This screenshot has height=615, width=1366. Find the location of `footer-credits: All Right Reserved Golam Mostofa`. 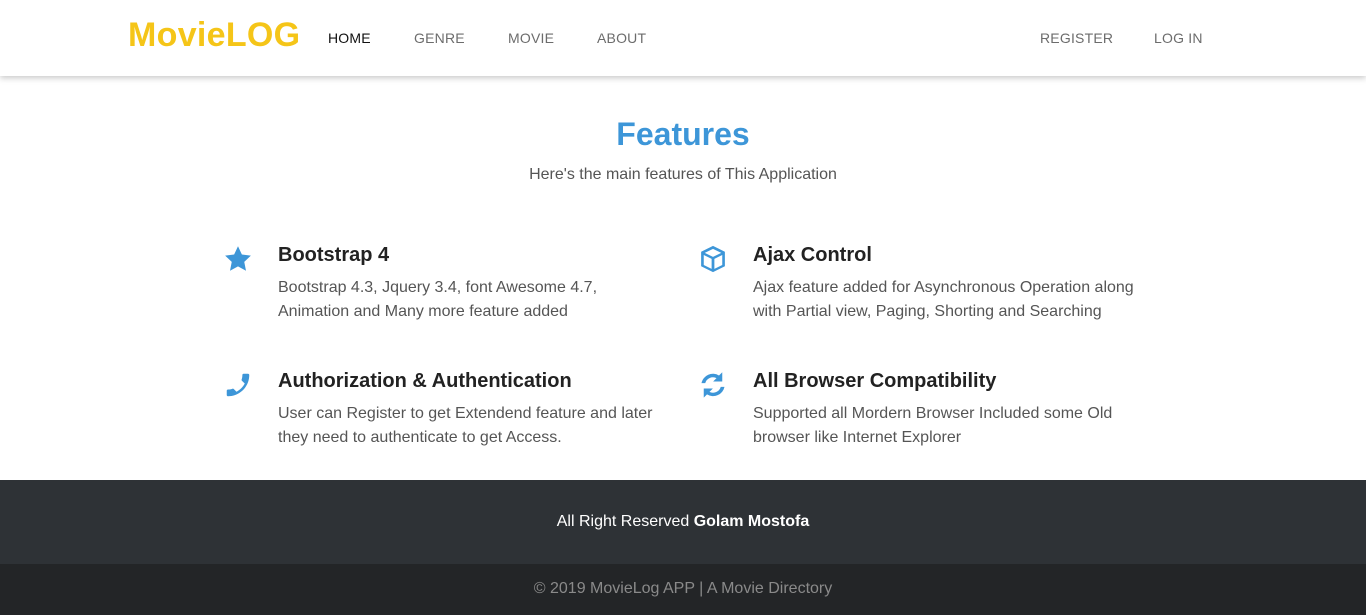

footer-credits: All Right Reserved Golam Mostofa is located at coordinates (683, 522).